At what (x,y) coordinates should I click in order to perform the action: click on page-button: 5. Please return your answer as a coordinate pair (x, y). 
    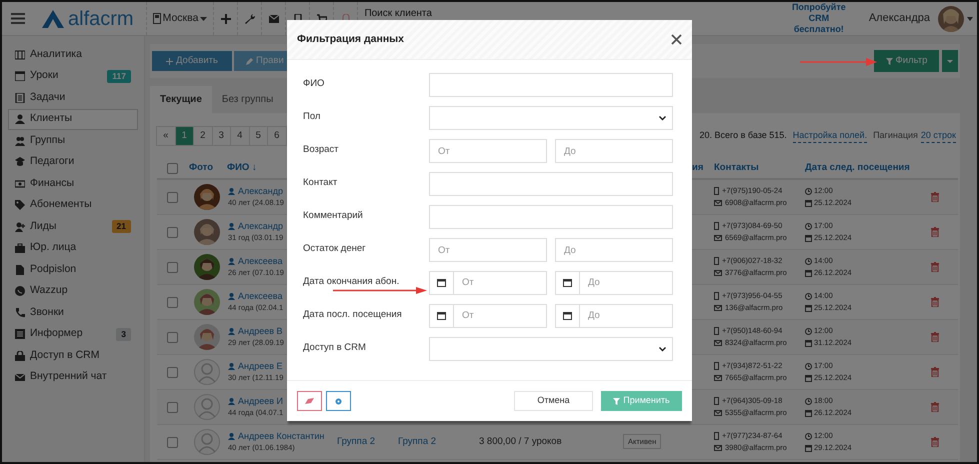
    Looking at the image, I should click on (258, 136).